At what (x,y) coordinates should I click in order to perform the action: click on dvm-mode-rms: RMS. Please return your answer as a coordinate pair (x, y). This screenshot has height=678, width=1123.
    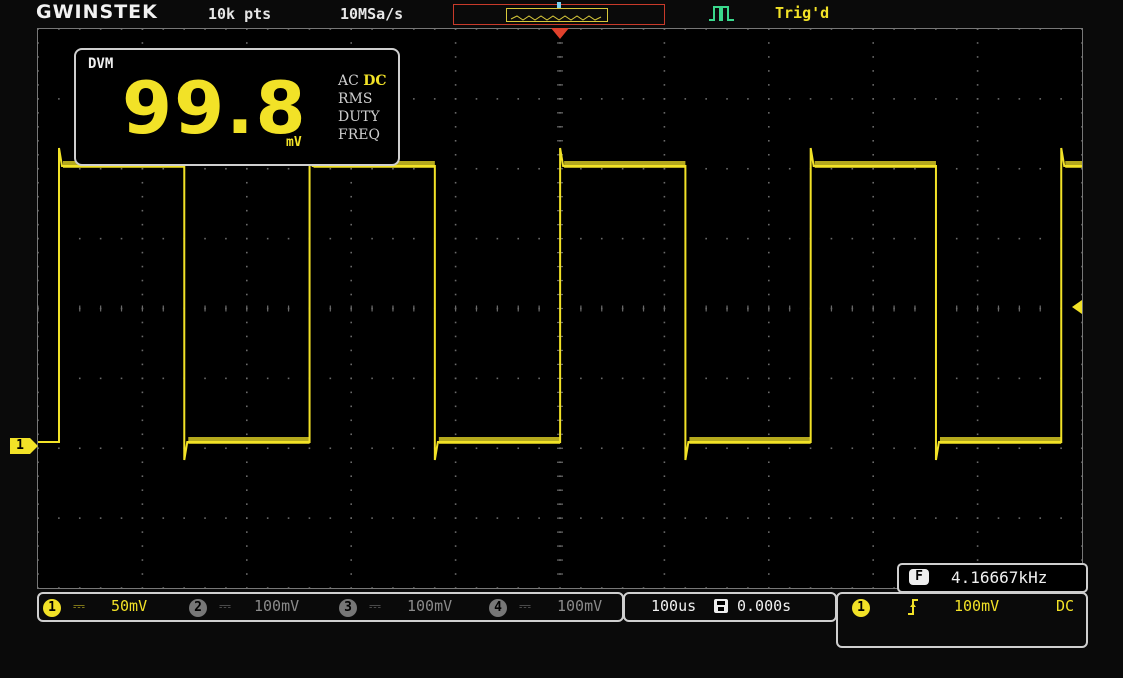
    Looking at the image, I should click on (355, 99).